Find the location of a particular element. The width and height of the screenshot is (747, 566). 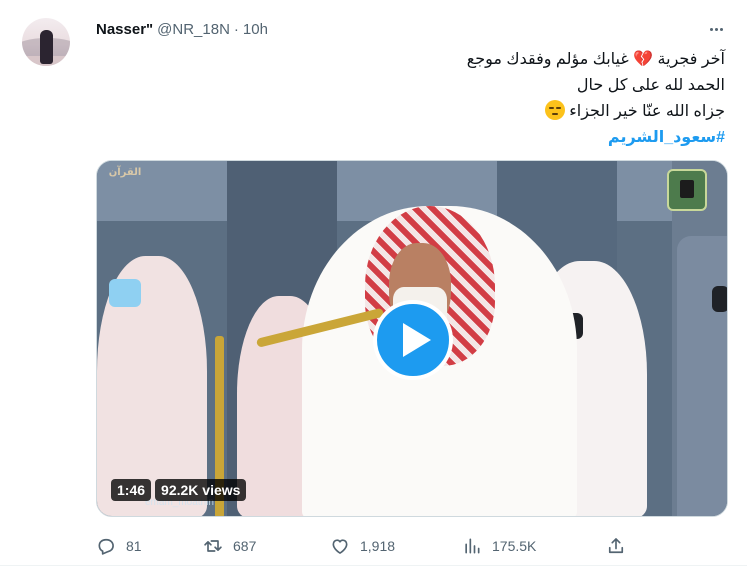

play-button is located at coordinates (413, 340).